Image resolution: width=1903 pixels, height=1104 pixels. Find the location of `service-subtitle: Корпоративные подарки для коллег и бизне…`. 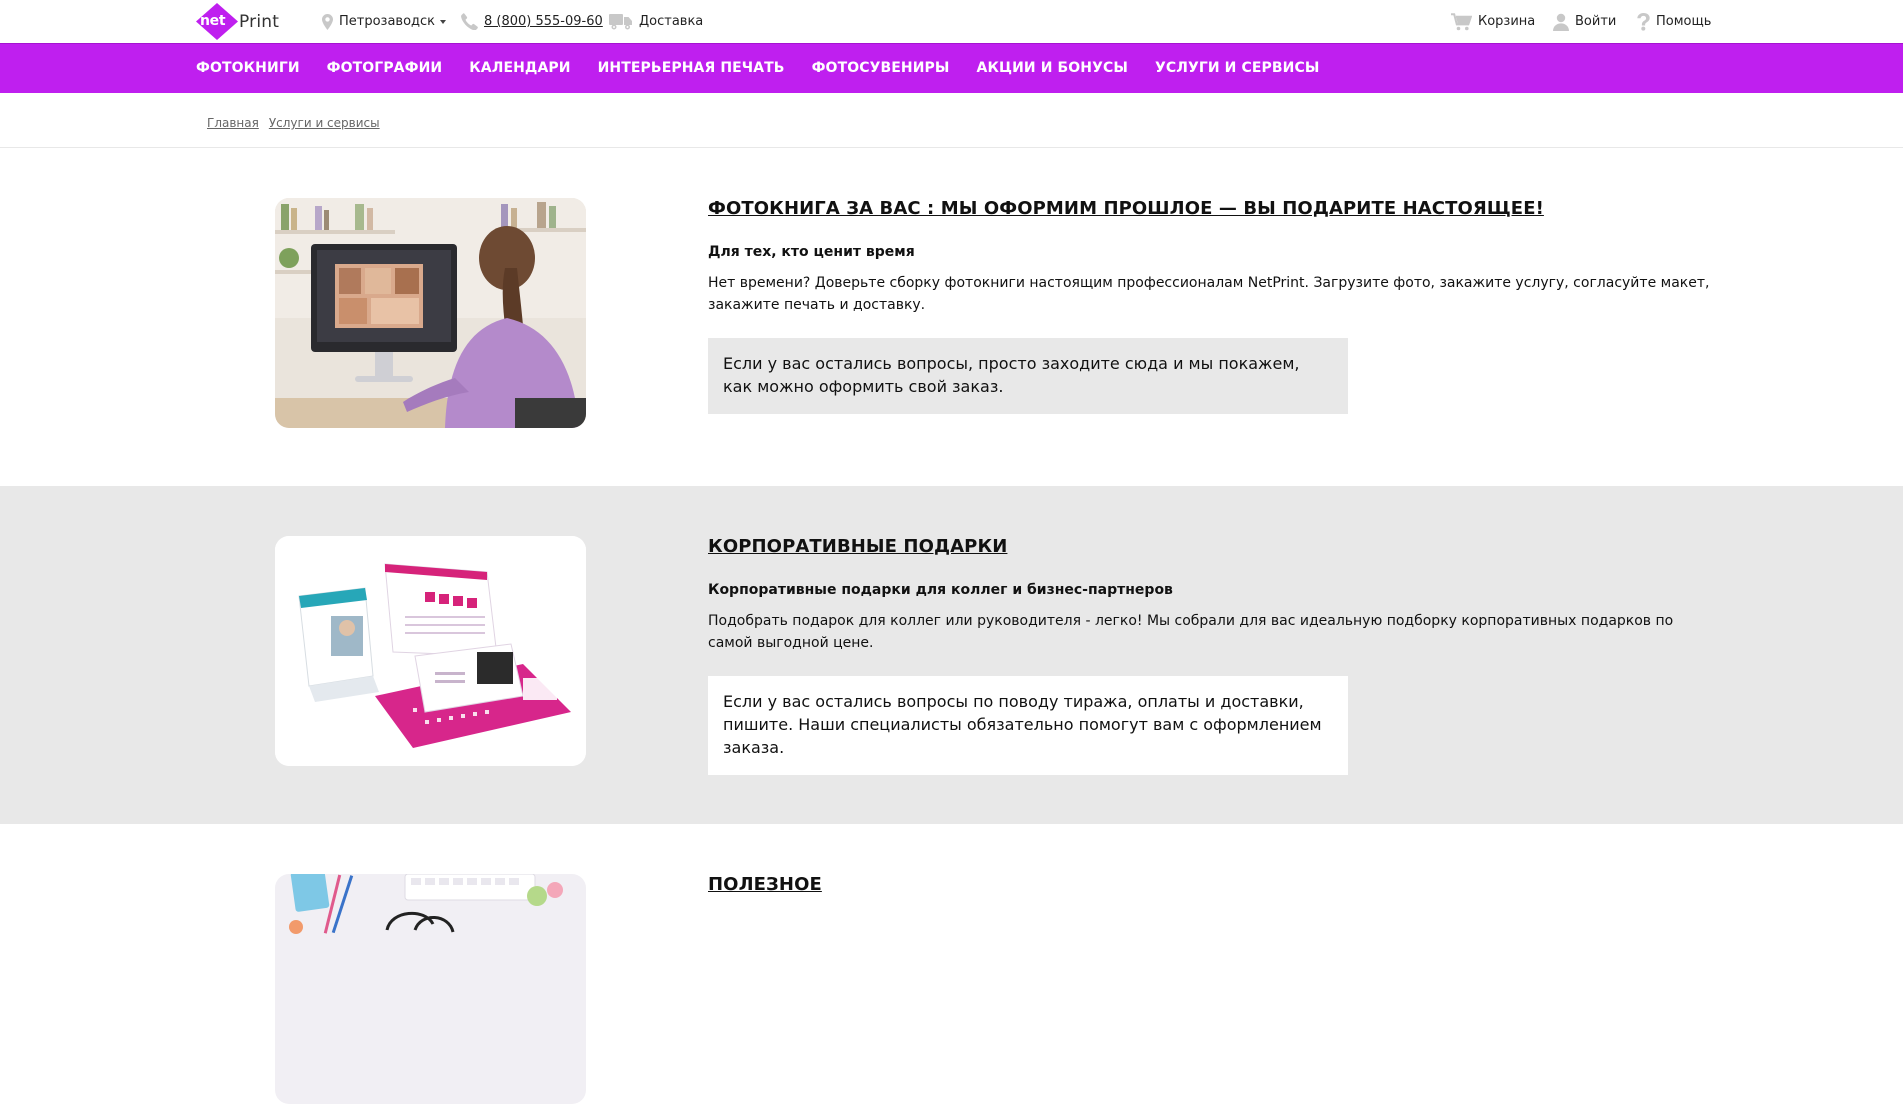

service-subtitle: Корпоративные подарки для коллег и бизне… is located at coordinates (940, 590).